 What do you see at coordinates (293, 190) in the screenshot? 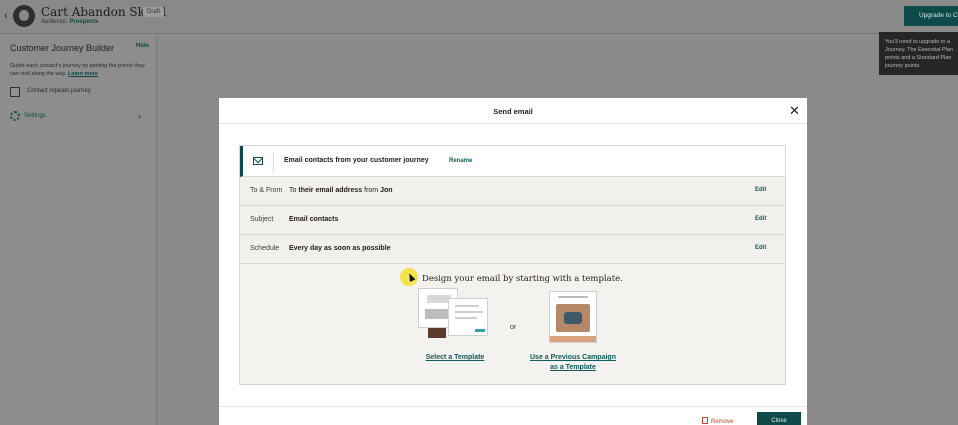
I see `to-prefix: To` at bounding box center [293, 190].